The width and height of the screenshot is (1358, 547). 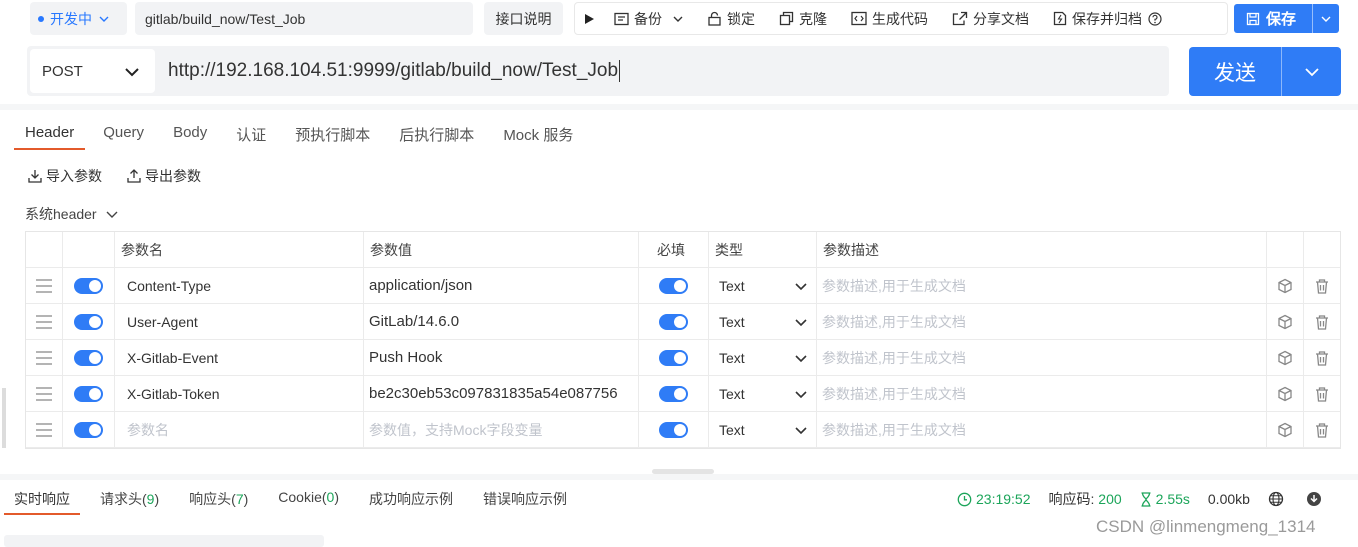 What do you see at coordinates (239, 285) in the screenshot?
I see `param-name-input: Content-Type` at bounding box center [239, 285].